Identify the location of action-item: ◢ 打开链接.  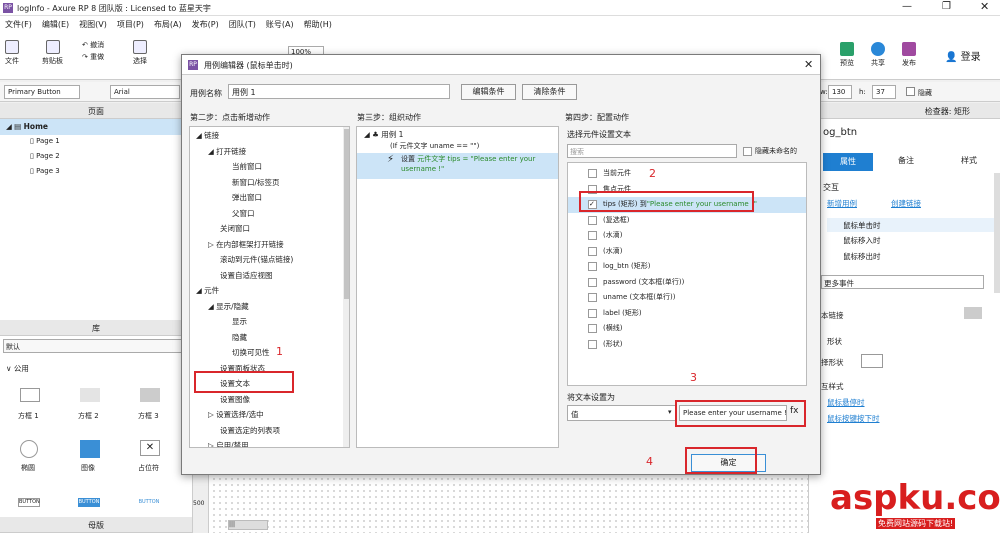
(272, 152).